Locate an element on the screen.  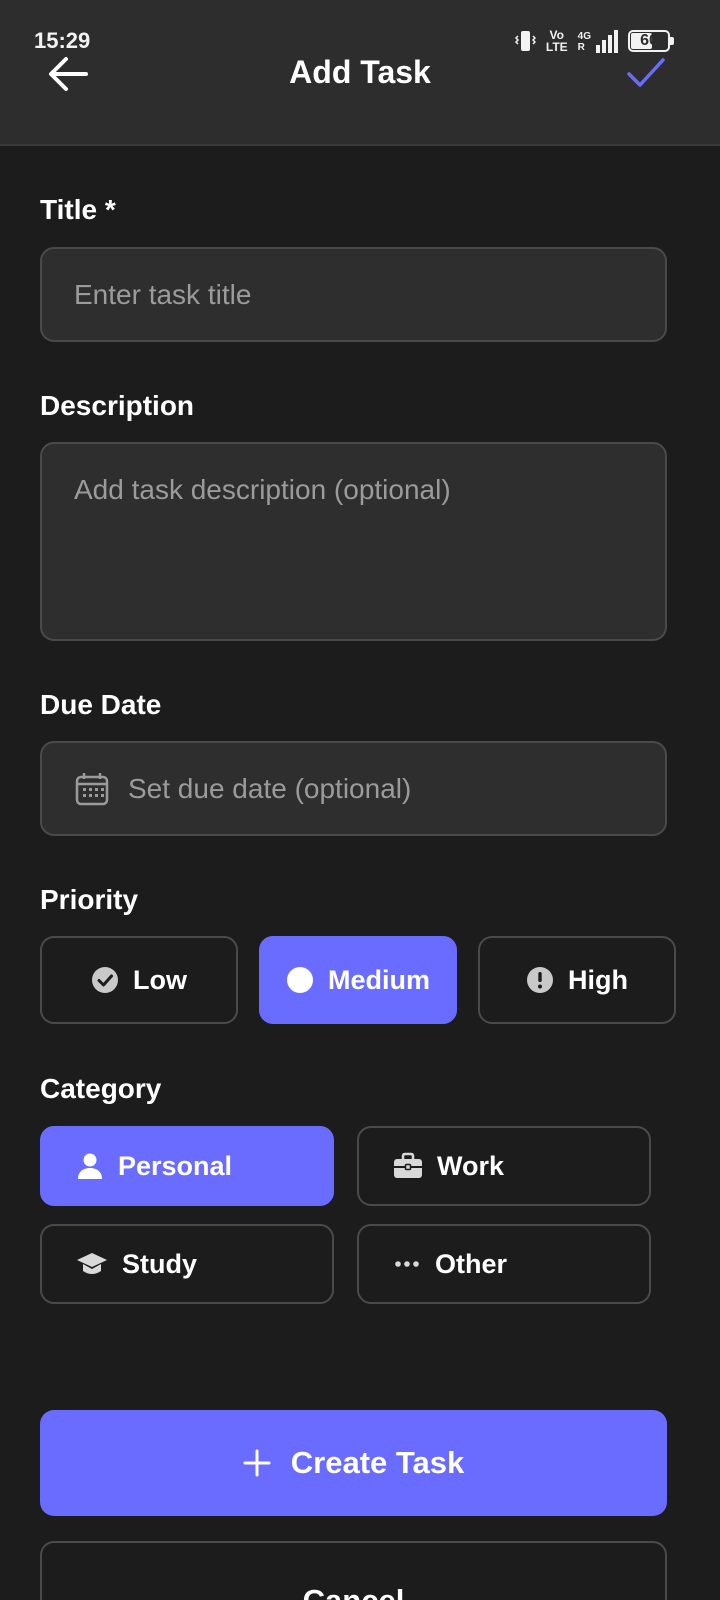
priority-low-button: Low is located at coordinates (139, 980).